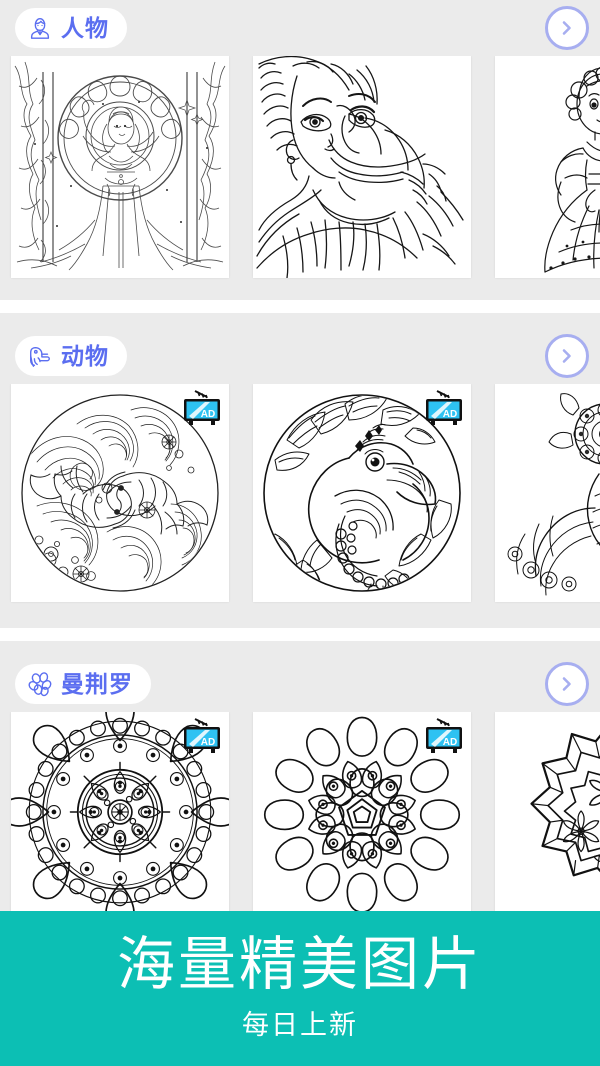 Image resolution: width=600 pixels, height=1066 pixels. I want to click on ad-badge-mandala-1: AD, so click(202, 738).